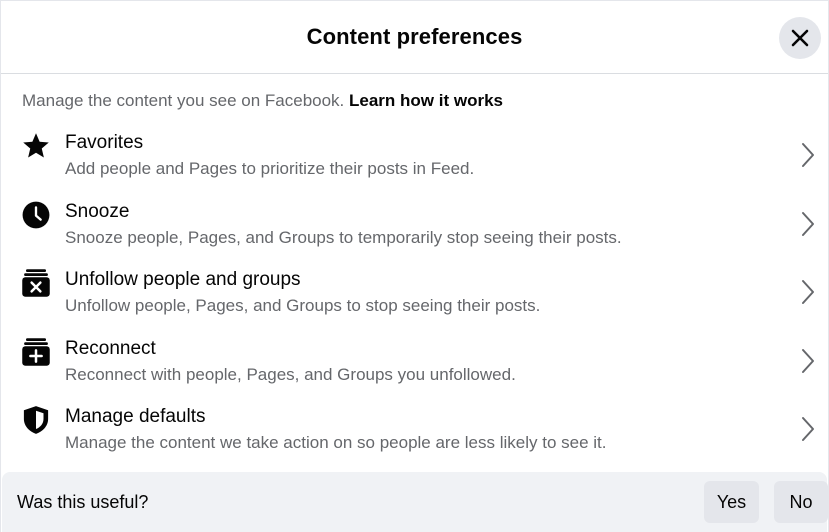 The height and width of the screenshot is (532, 829). What do you see at coordinates (36, 146) in the screenshot?
I see `star-icon` at bounding box center [36, 146].